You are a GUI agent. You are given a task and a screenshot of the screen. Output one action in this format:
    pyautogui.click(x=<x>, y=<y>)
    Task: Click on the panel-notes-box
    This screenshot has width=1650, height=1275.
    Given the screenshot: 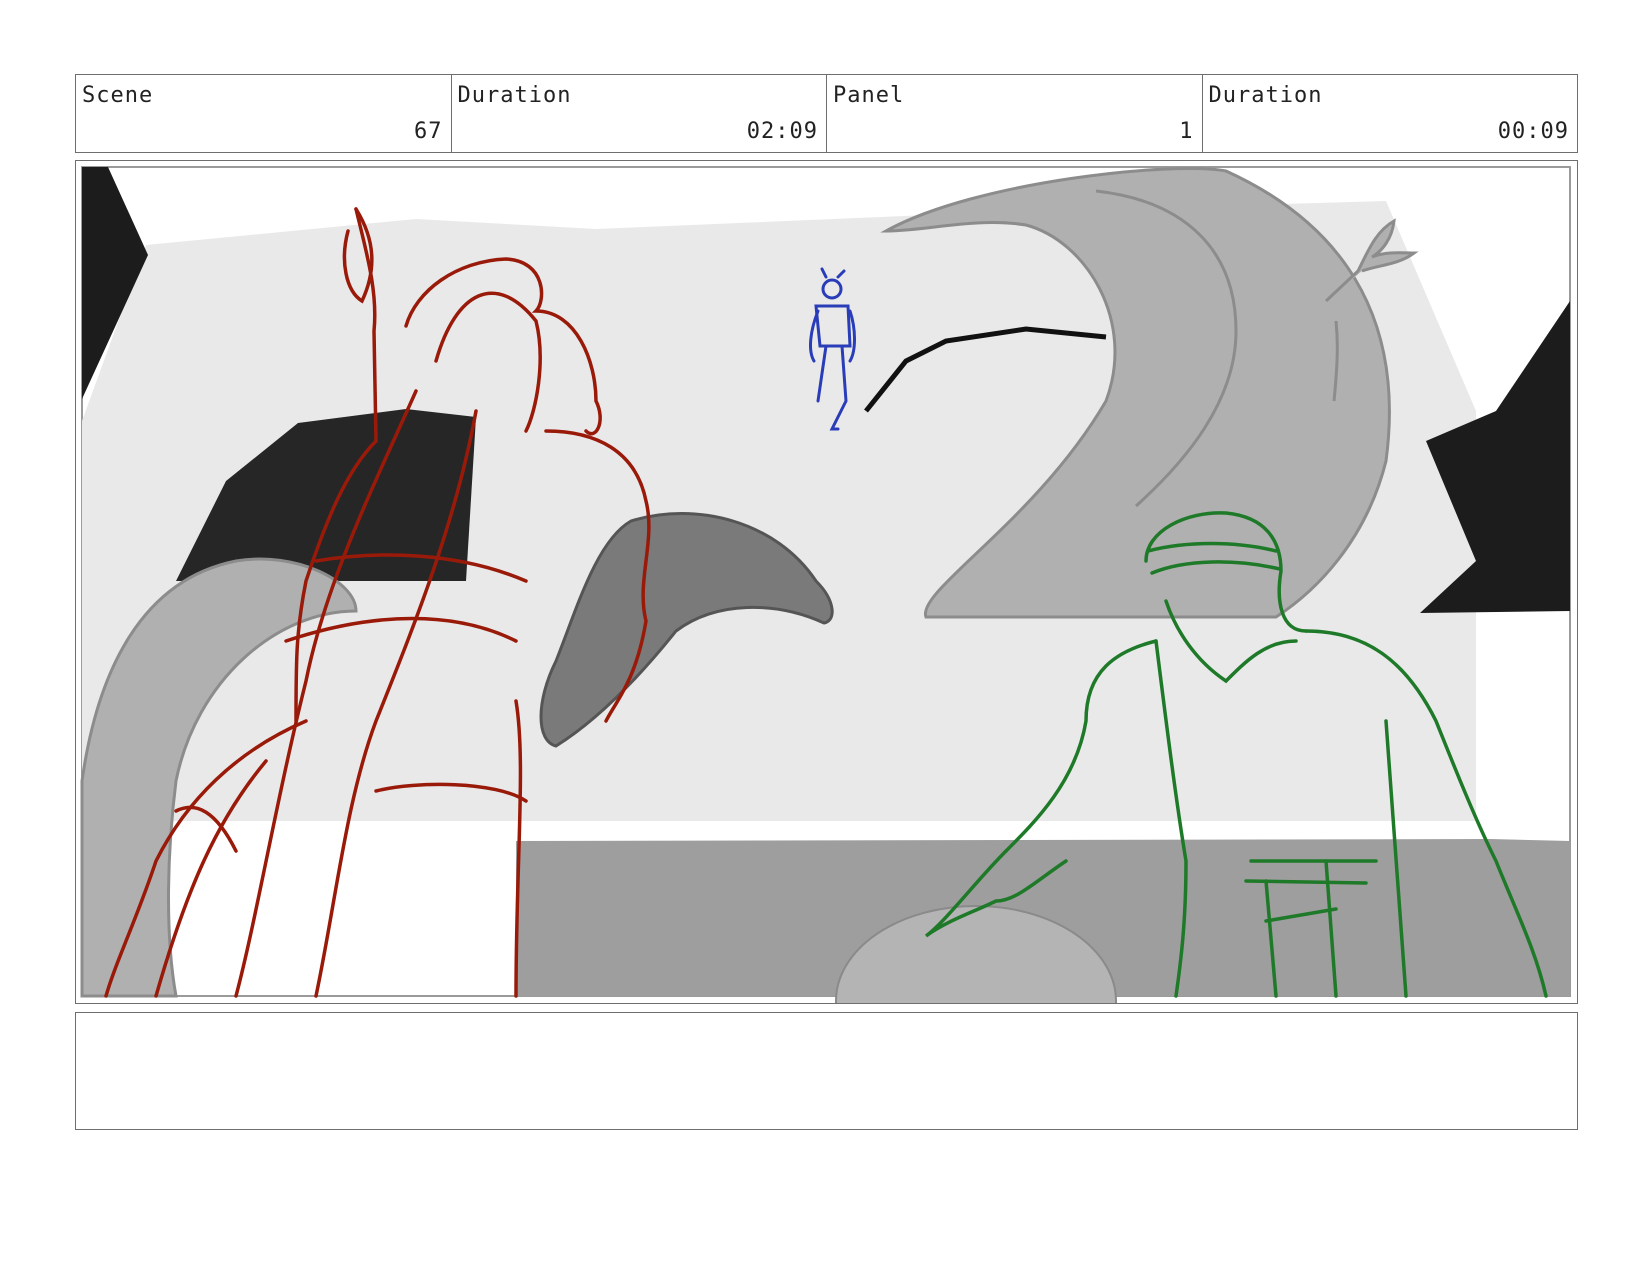 What is the action you would take?
    pyautogui.click(x=826, y=1071)
    